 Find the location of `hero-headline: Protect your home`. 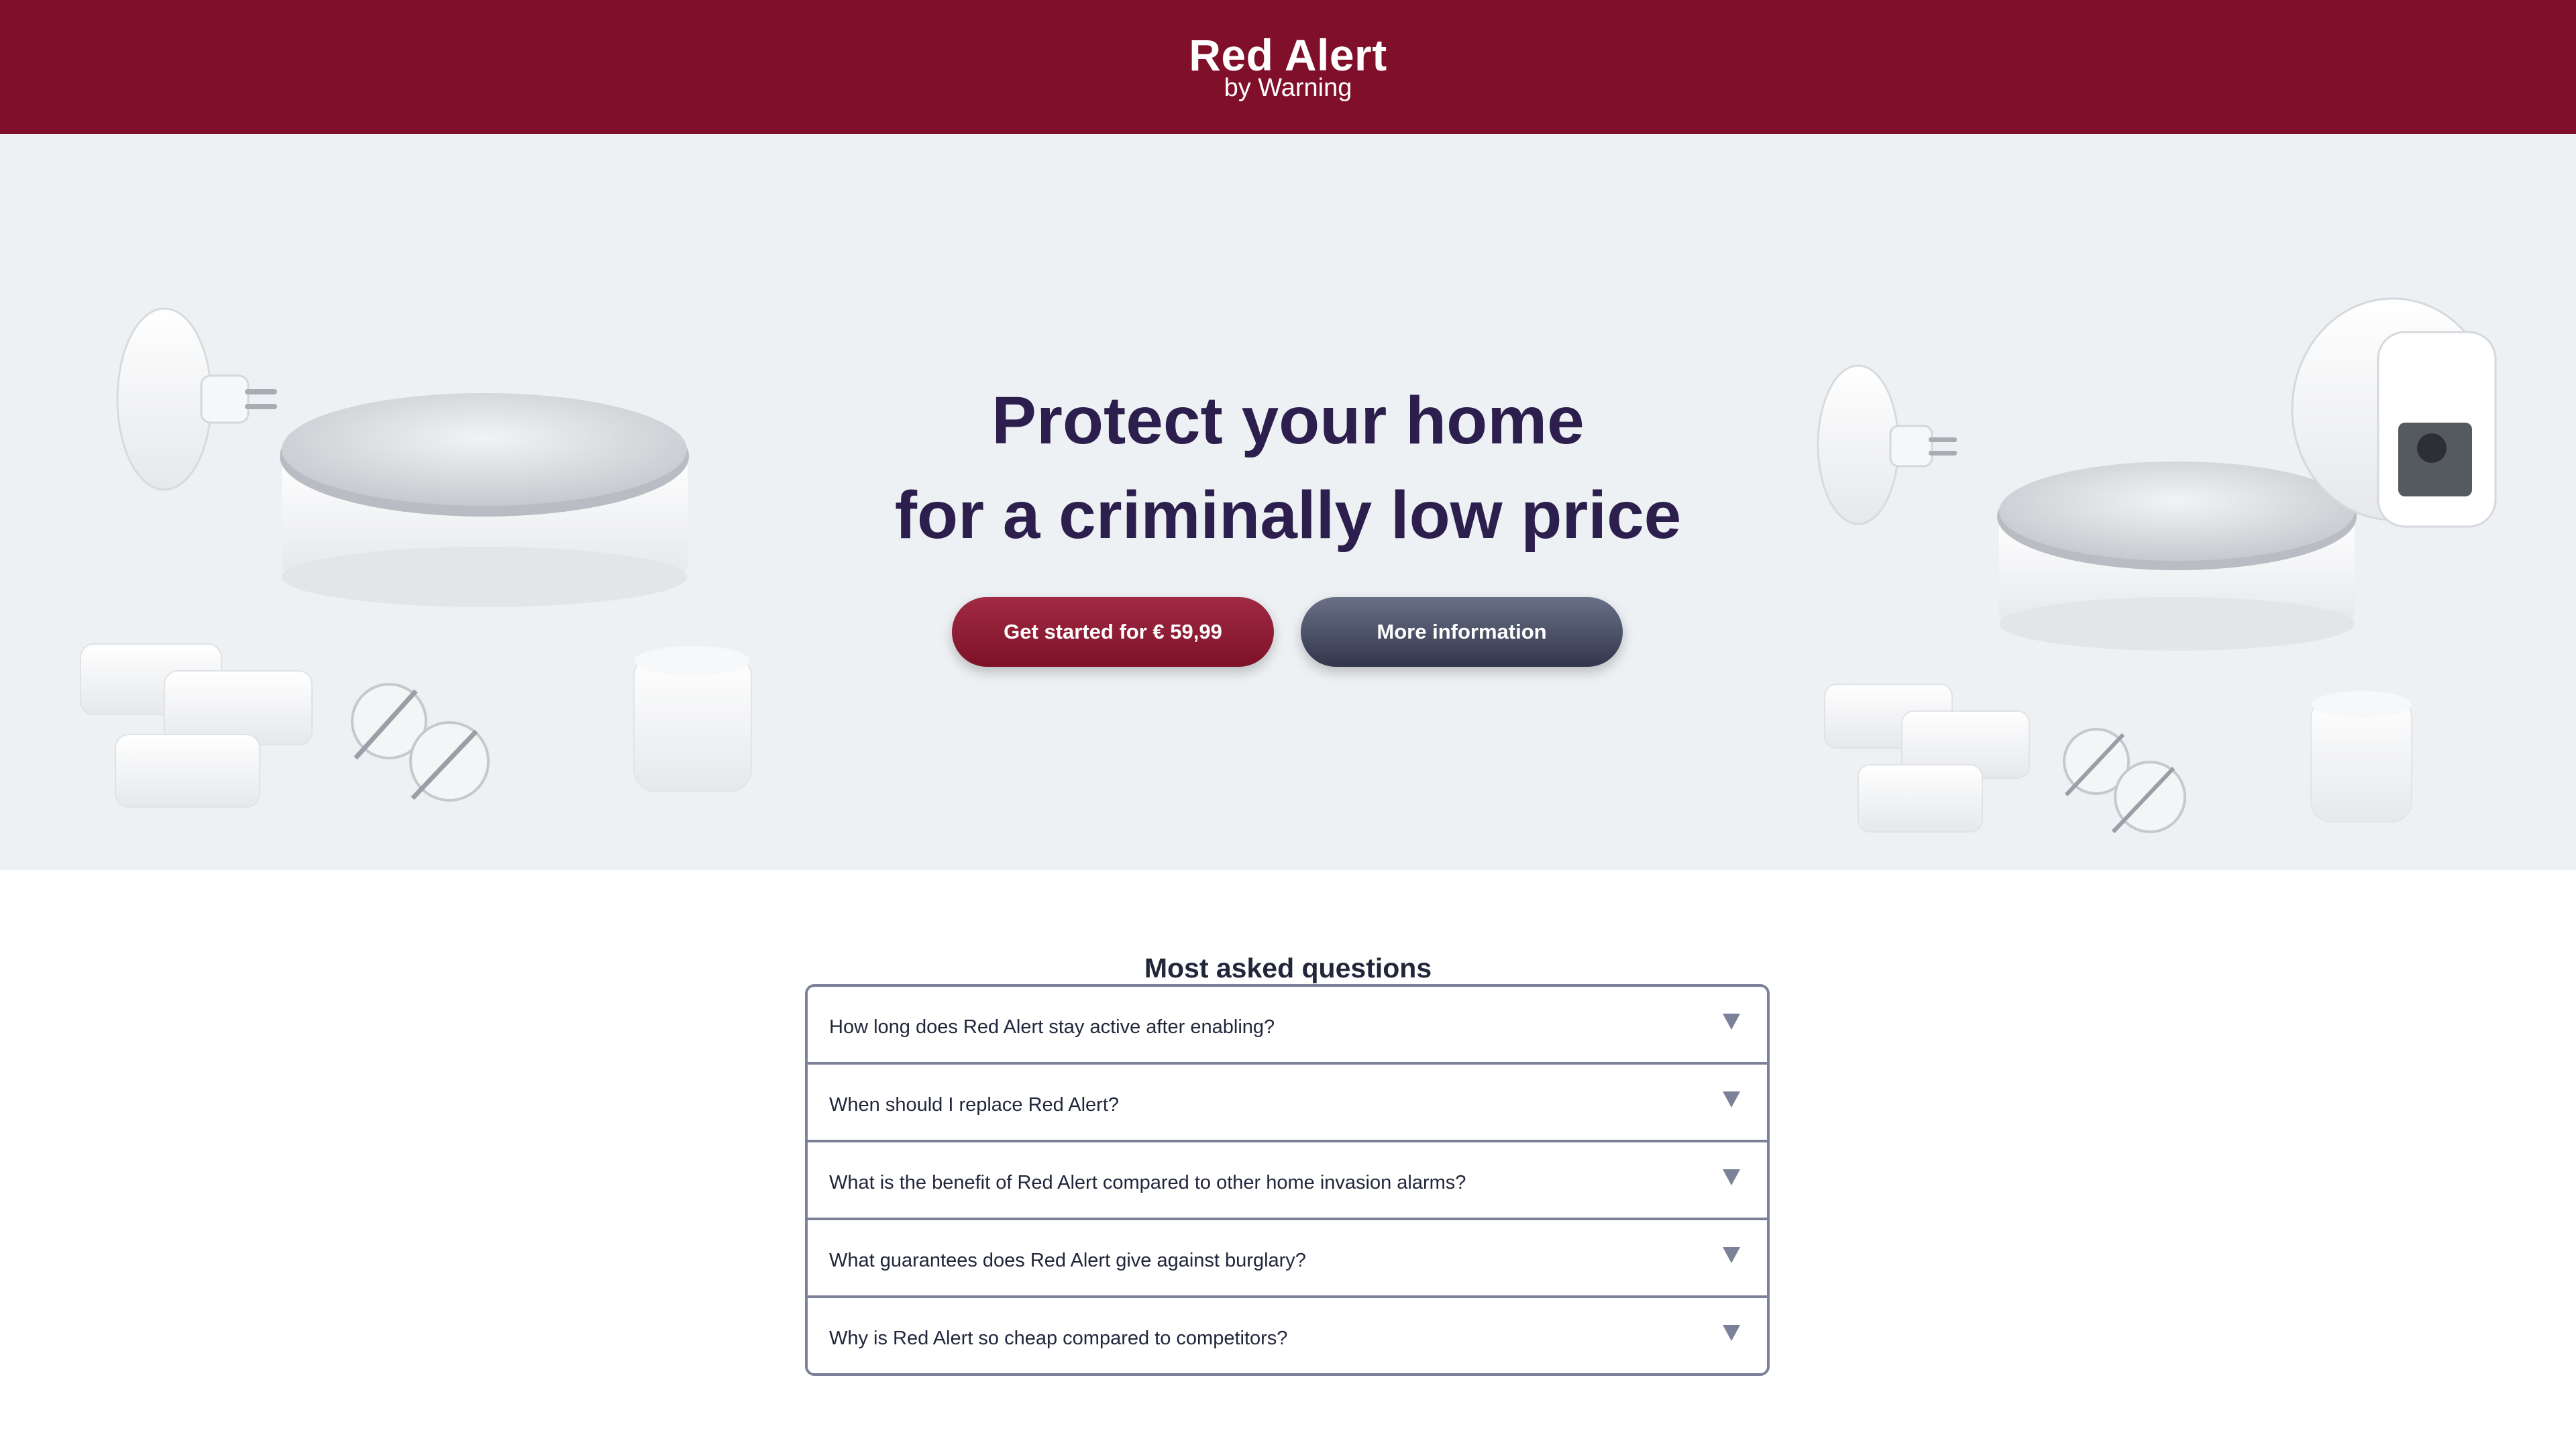

hero-headline: Protect your home is located at coordinates (1288, 420).